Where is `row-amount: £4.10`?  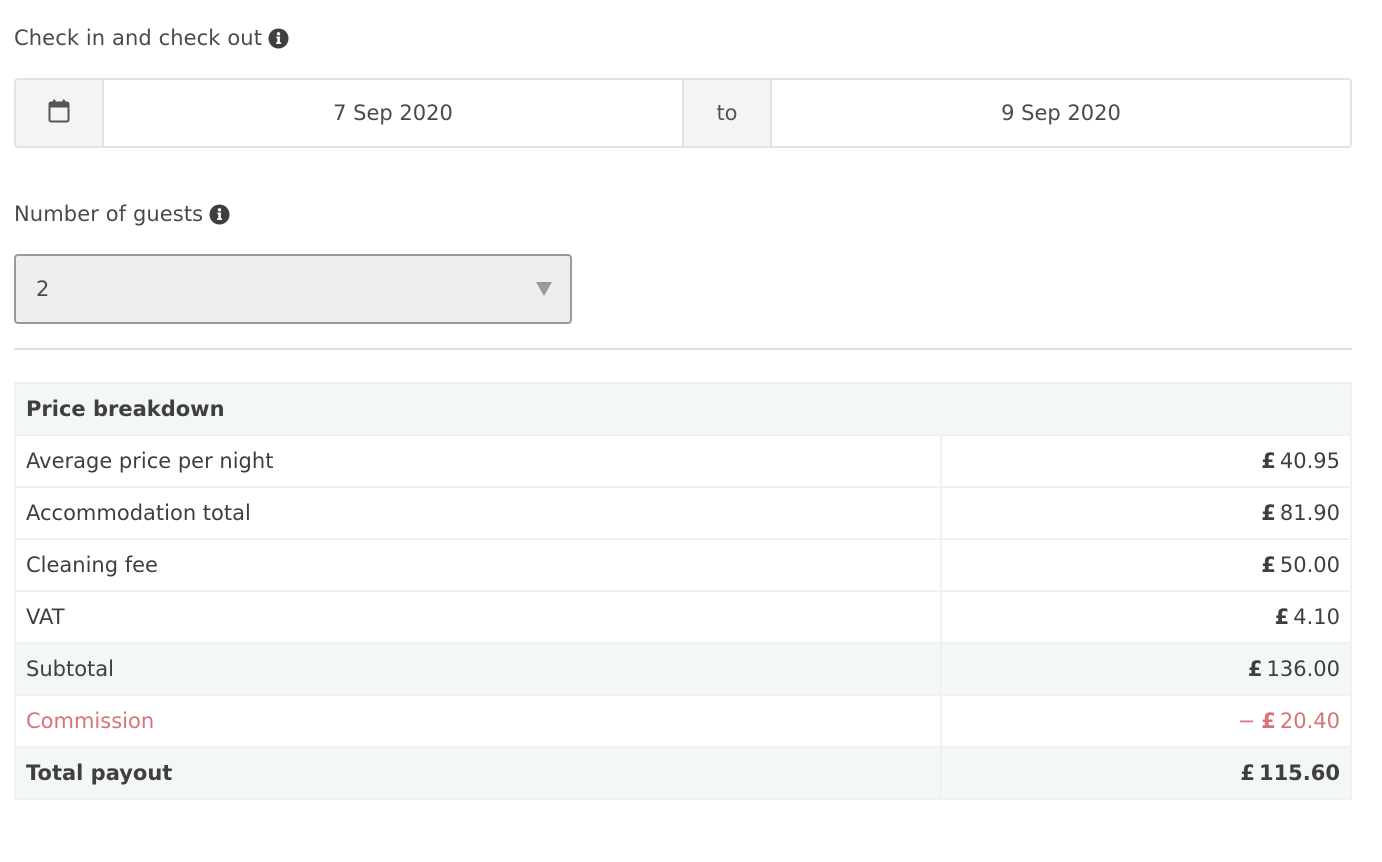 row-amount: £4.10 is located at coordinates (1146, 617).